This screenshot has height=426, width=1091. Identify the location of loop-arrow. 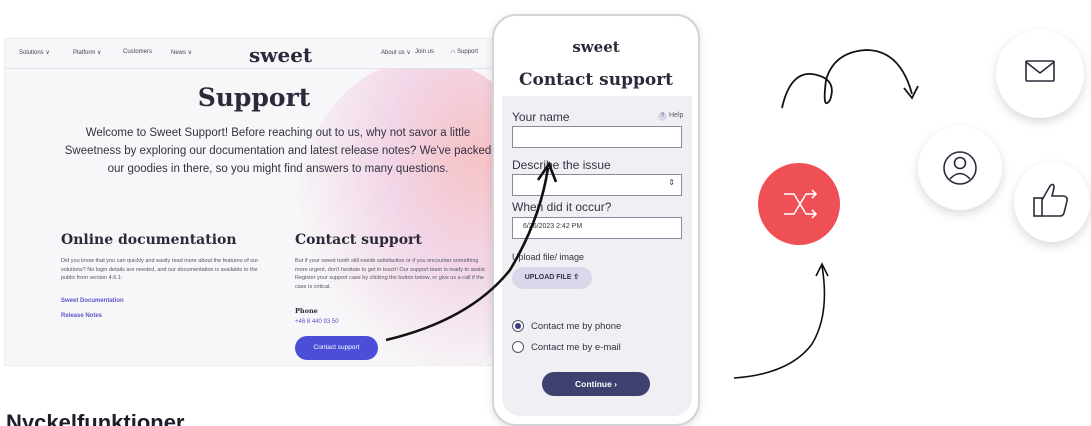
(847, 79).